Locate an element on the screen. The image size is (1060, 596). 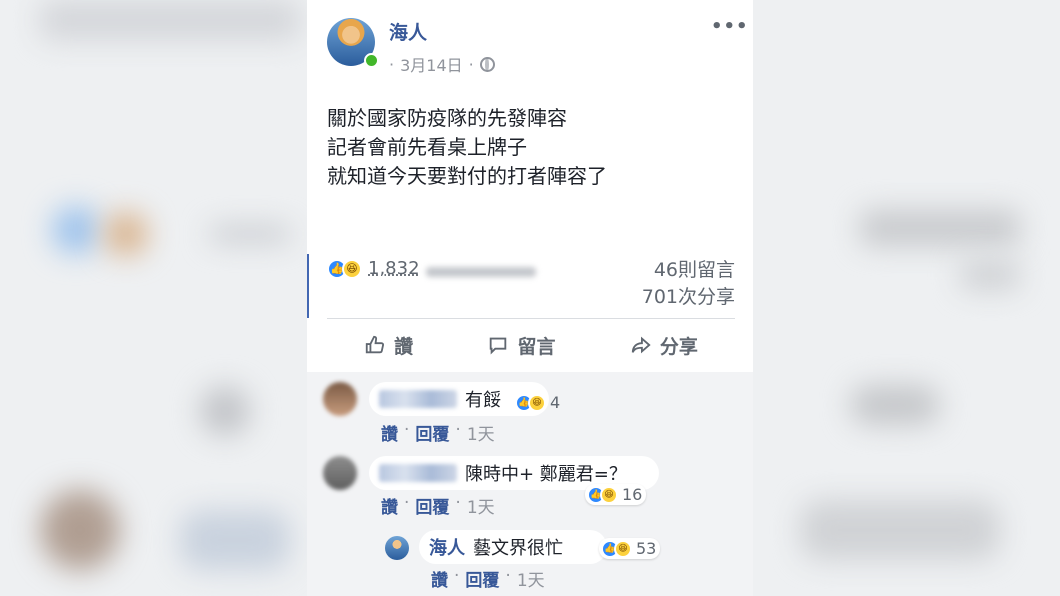
comment-reactions: 👍 😆 16 is located at coordinates (616, 494).